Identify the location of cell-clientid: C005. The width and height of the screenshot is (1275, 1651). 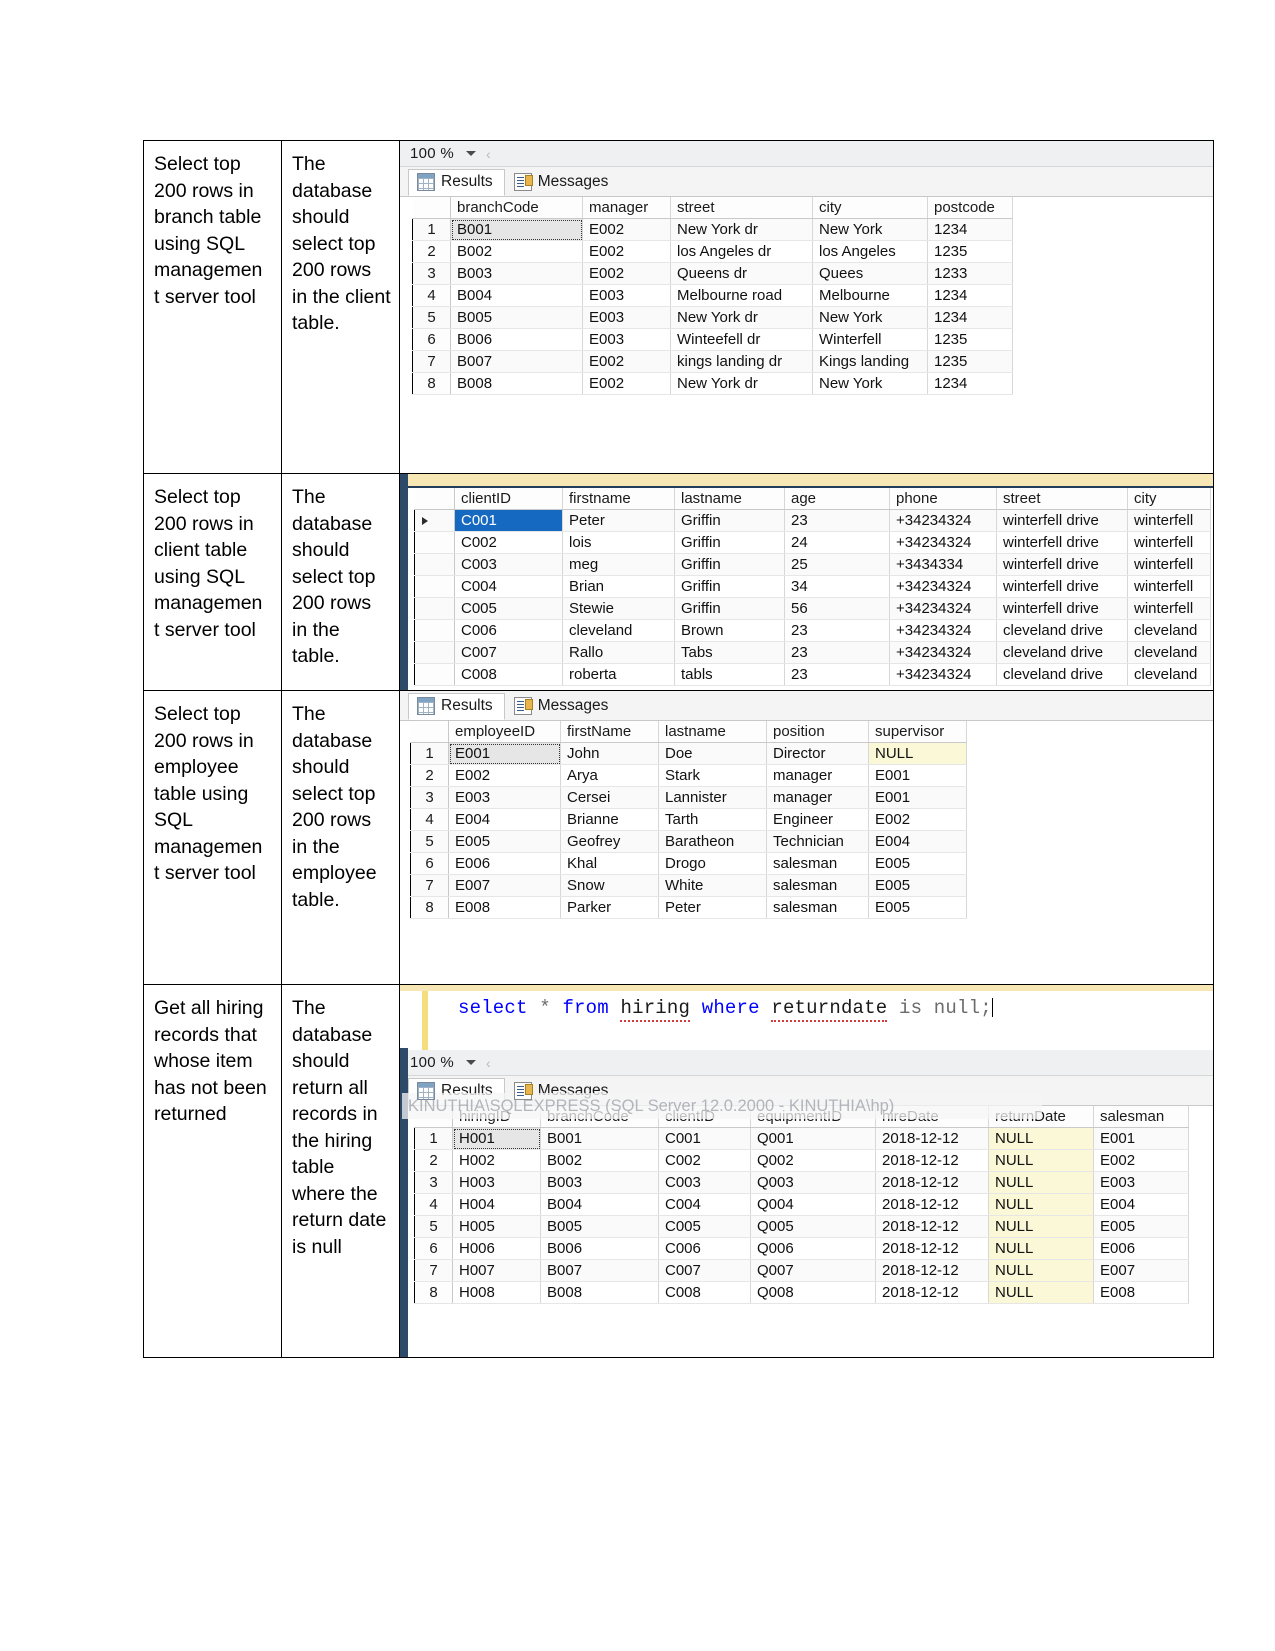
(508, 608).